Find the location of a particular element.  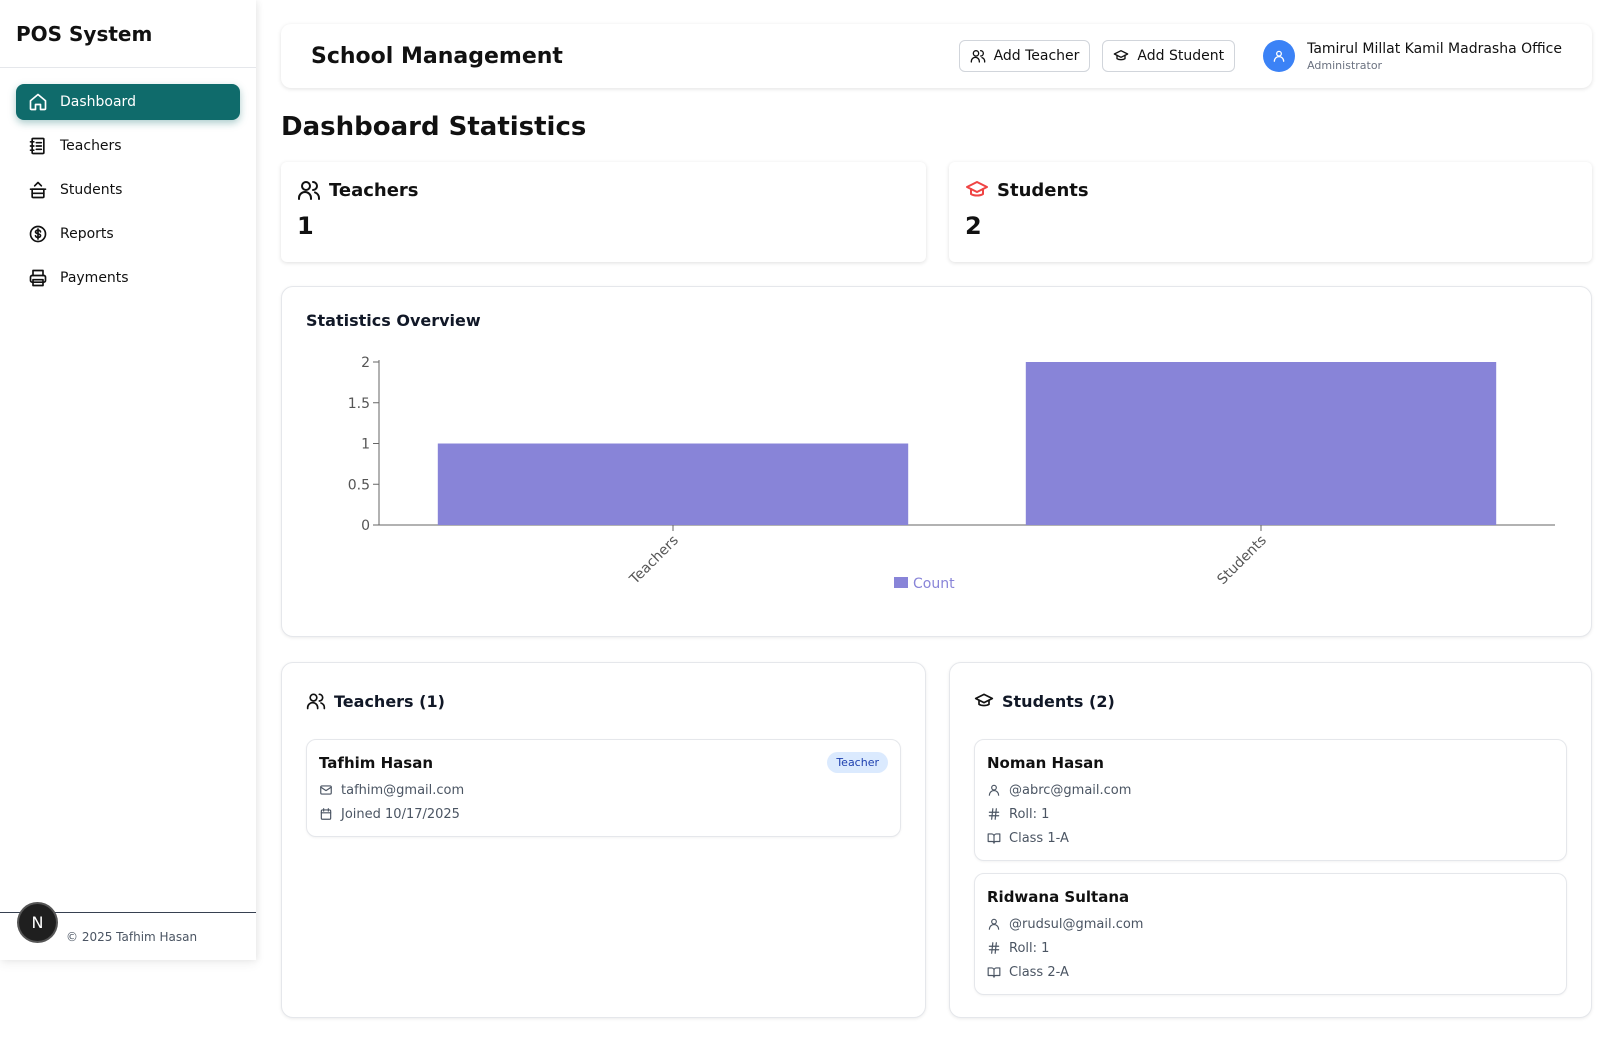

y-tick-label: 2 is located at coordinates (365, 363).